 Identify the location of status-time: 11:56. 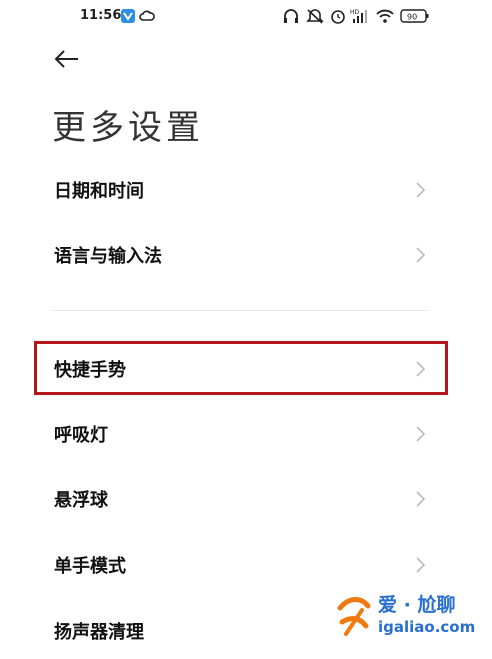
(101, 15).